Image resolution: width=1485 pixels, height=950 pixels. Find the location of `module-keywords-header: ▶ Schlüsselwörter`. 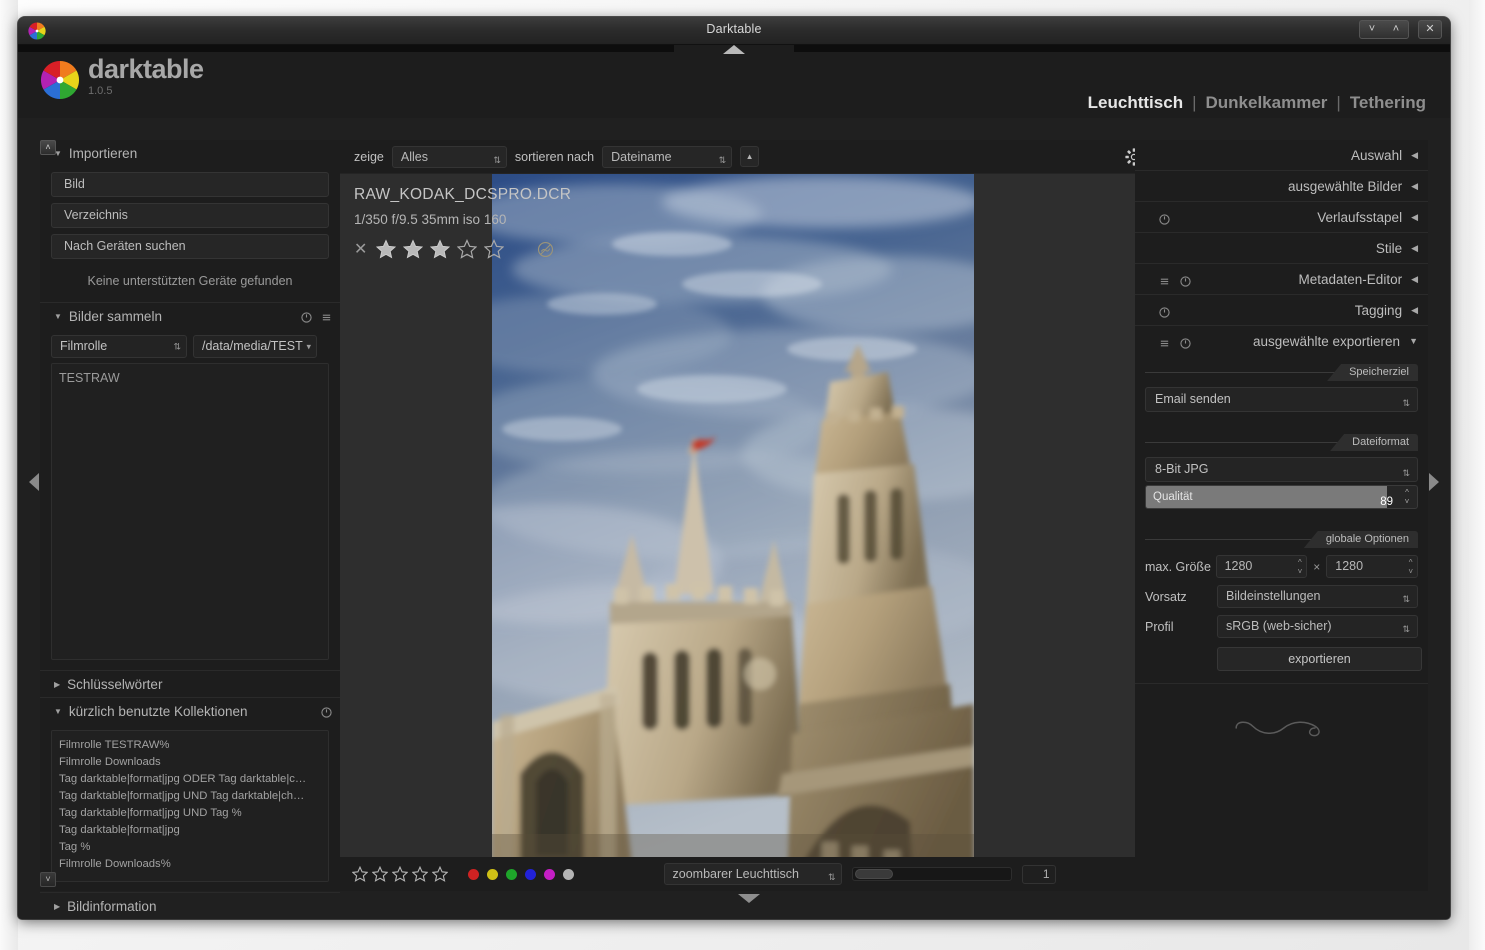

module-keywords-header: ▶ Schlüsselwörter is located at coordinates (190, 684).